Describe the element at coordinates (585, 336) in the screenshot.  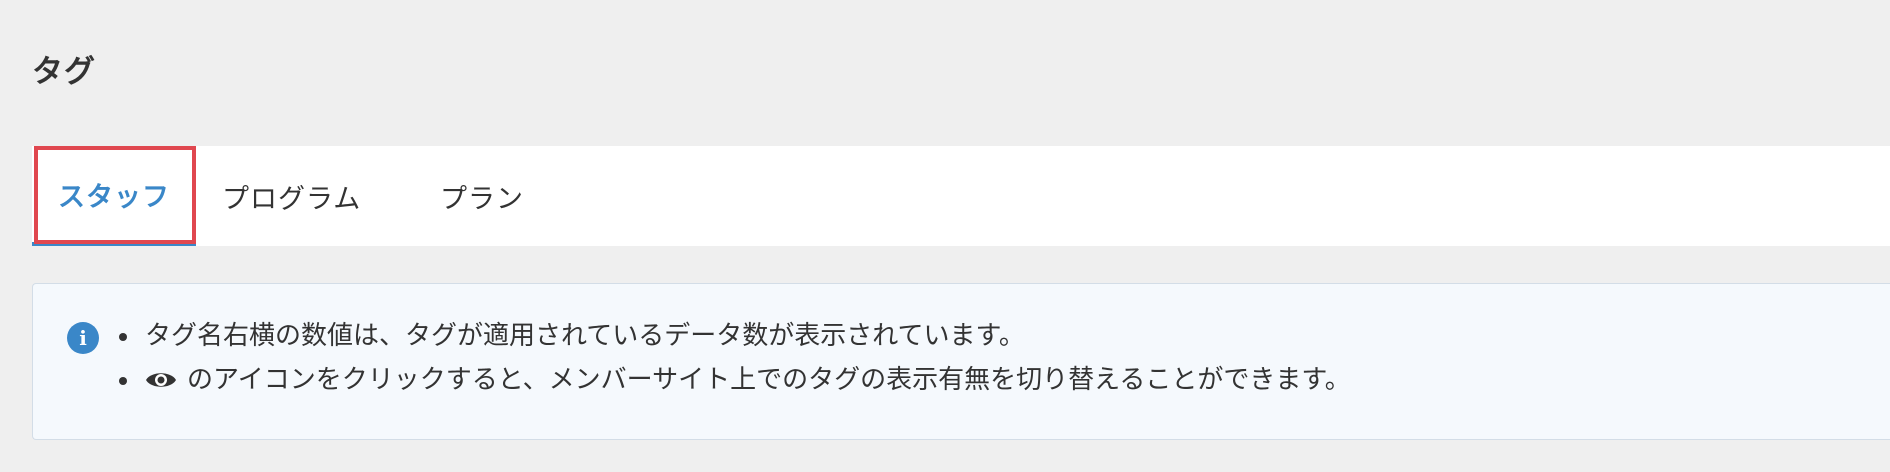
I see `notice-item-text: タグ名右横の数値は、タグが適用されているデータ数が表示されています。` at that location.